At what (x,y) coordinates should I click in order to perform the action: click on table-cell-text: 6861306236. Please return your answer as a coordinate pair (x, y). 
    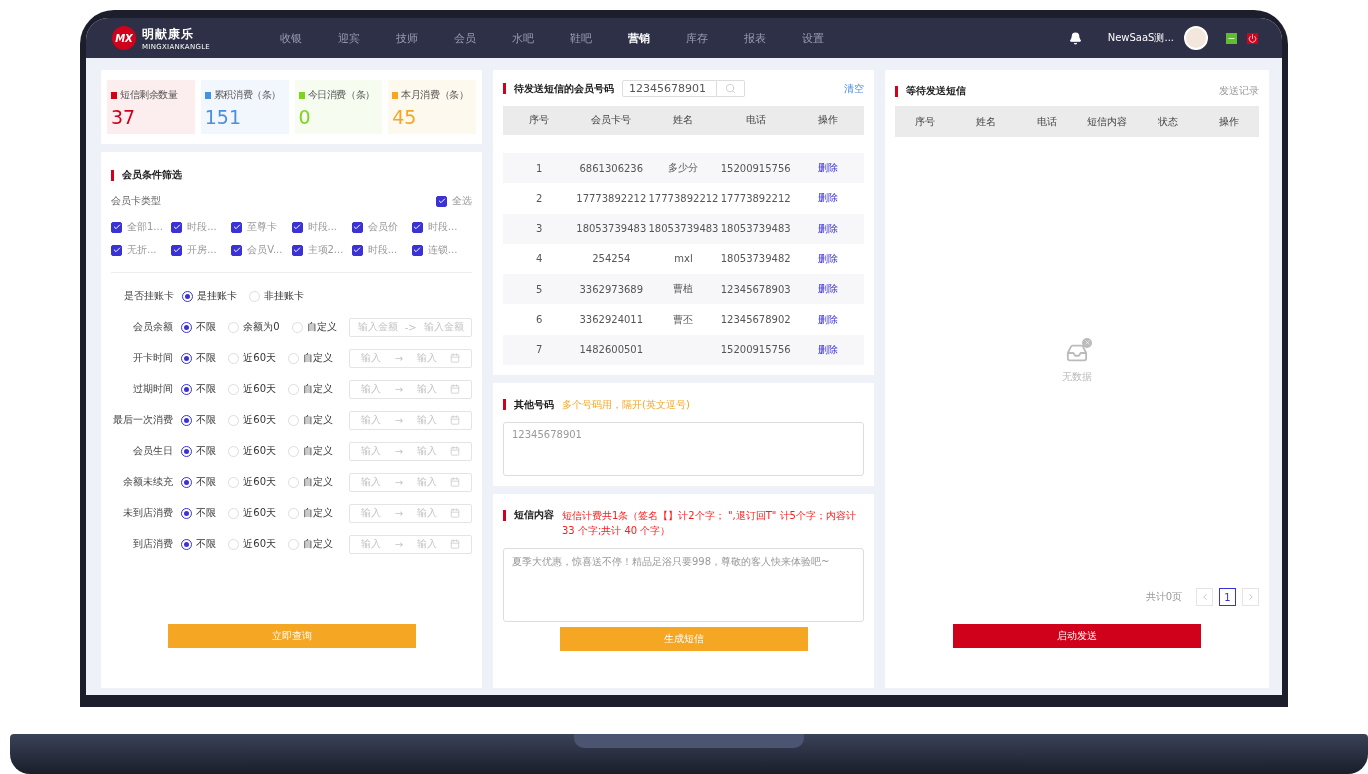
    Looking at the image, I should click on (611, 168).